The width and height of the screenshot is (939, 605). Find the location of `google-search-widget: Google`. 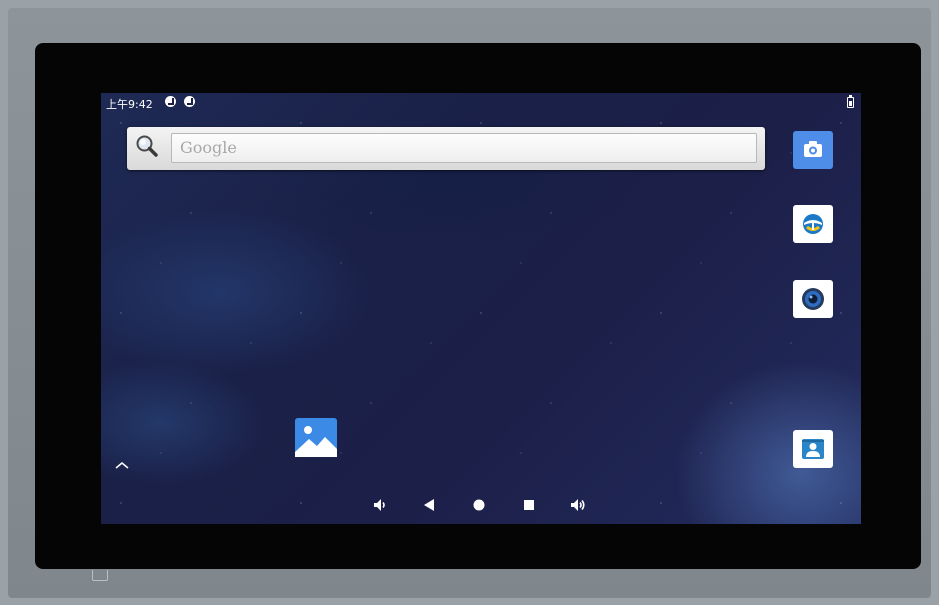

google-search-widget: Google is located at coordinates (446, 148).